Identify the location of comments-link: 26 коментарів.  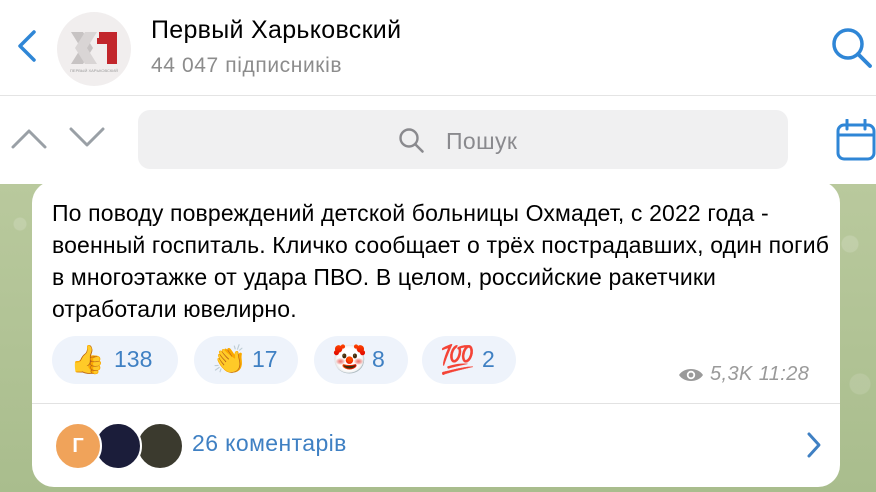
(269, 443).